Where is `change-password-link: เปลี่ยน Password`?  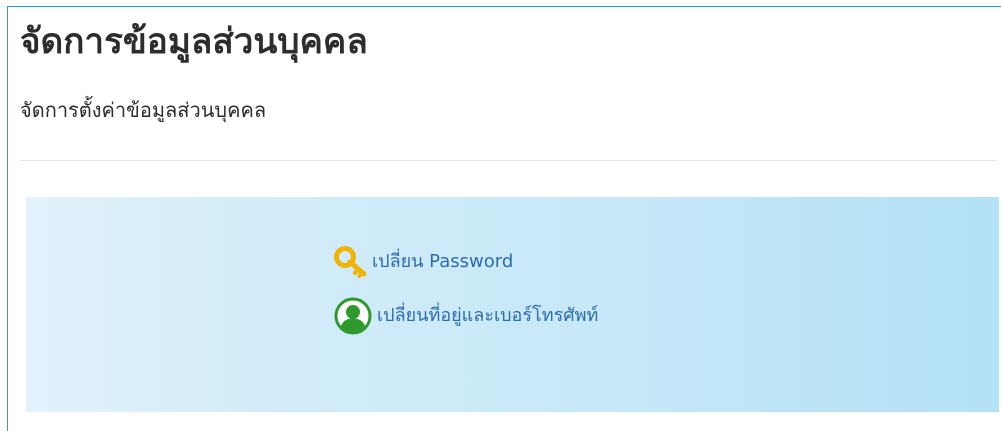
change-password-link: เปลี่ยน Password is located at coordinates (423, 262).